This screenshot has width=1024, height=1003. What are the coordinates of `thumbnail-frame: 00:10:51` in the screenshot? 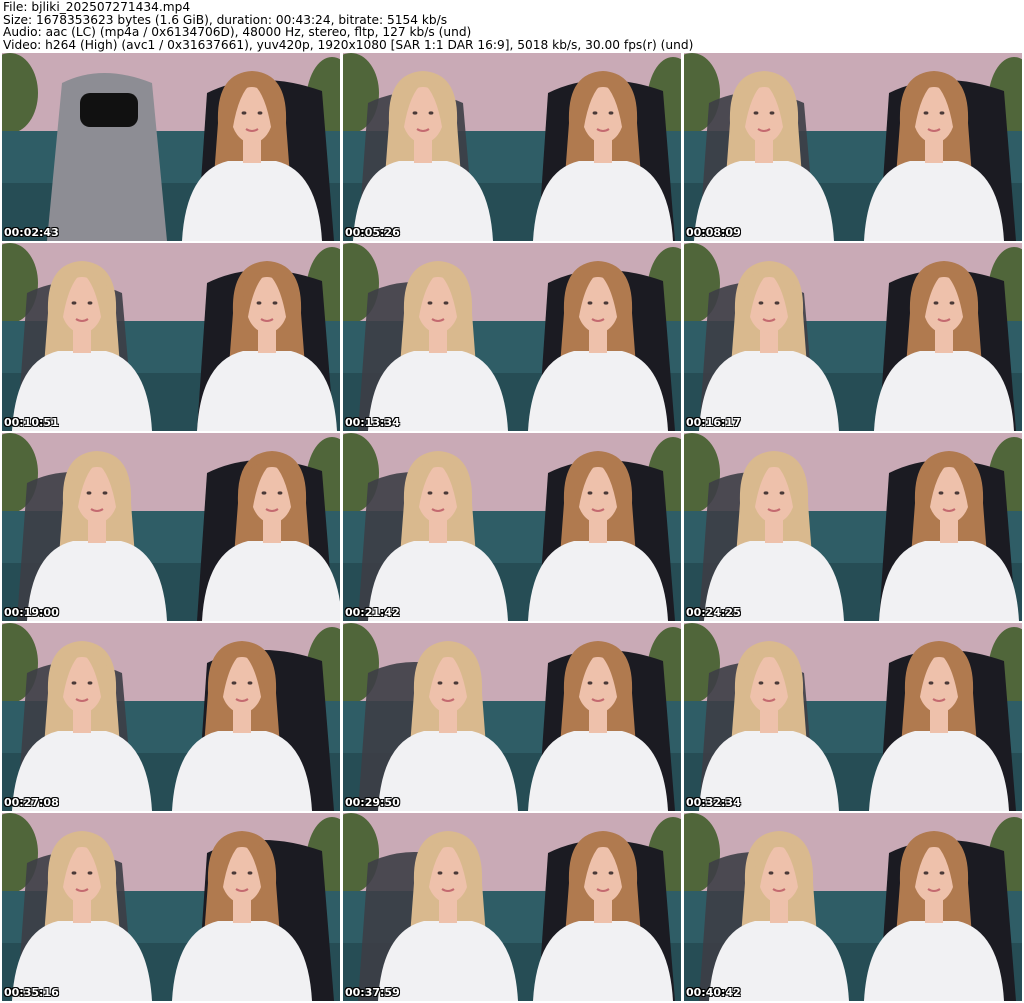 It's located at (171, 337).